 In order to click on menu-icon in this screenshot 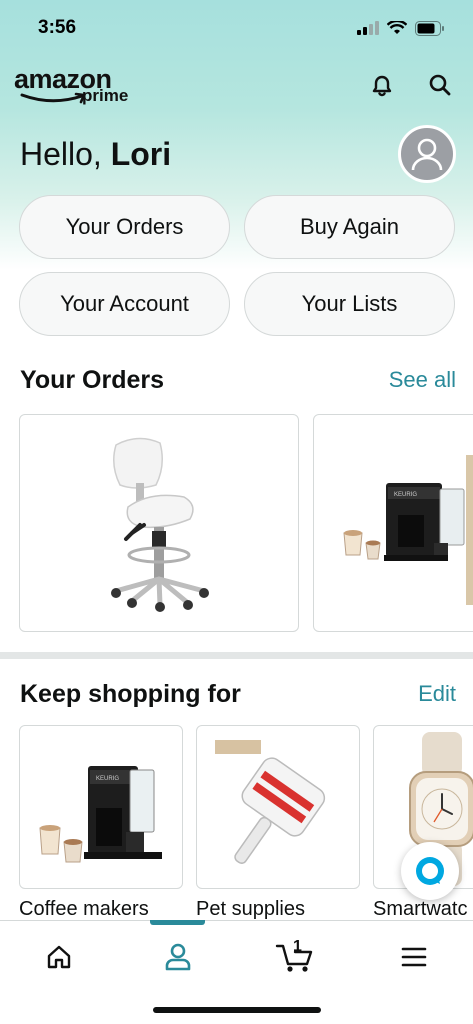, I will do `click(414, 957)`.